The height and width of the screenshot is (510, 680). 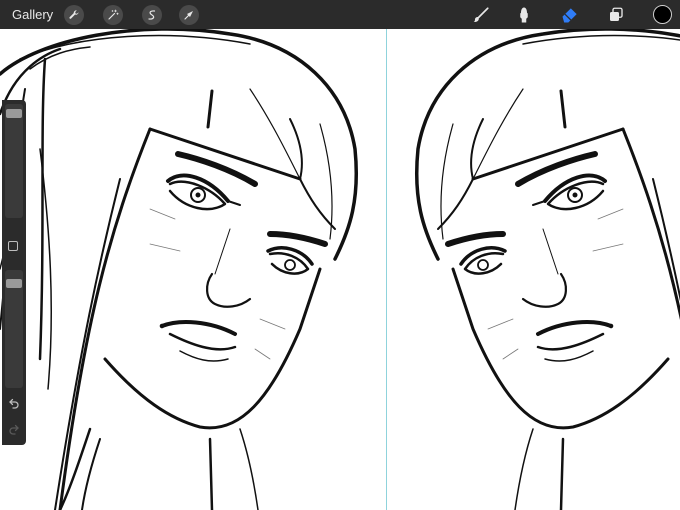 I want to click on symmetry-guide-line, so click(x=386, y=269).